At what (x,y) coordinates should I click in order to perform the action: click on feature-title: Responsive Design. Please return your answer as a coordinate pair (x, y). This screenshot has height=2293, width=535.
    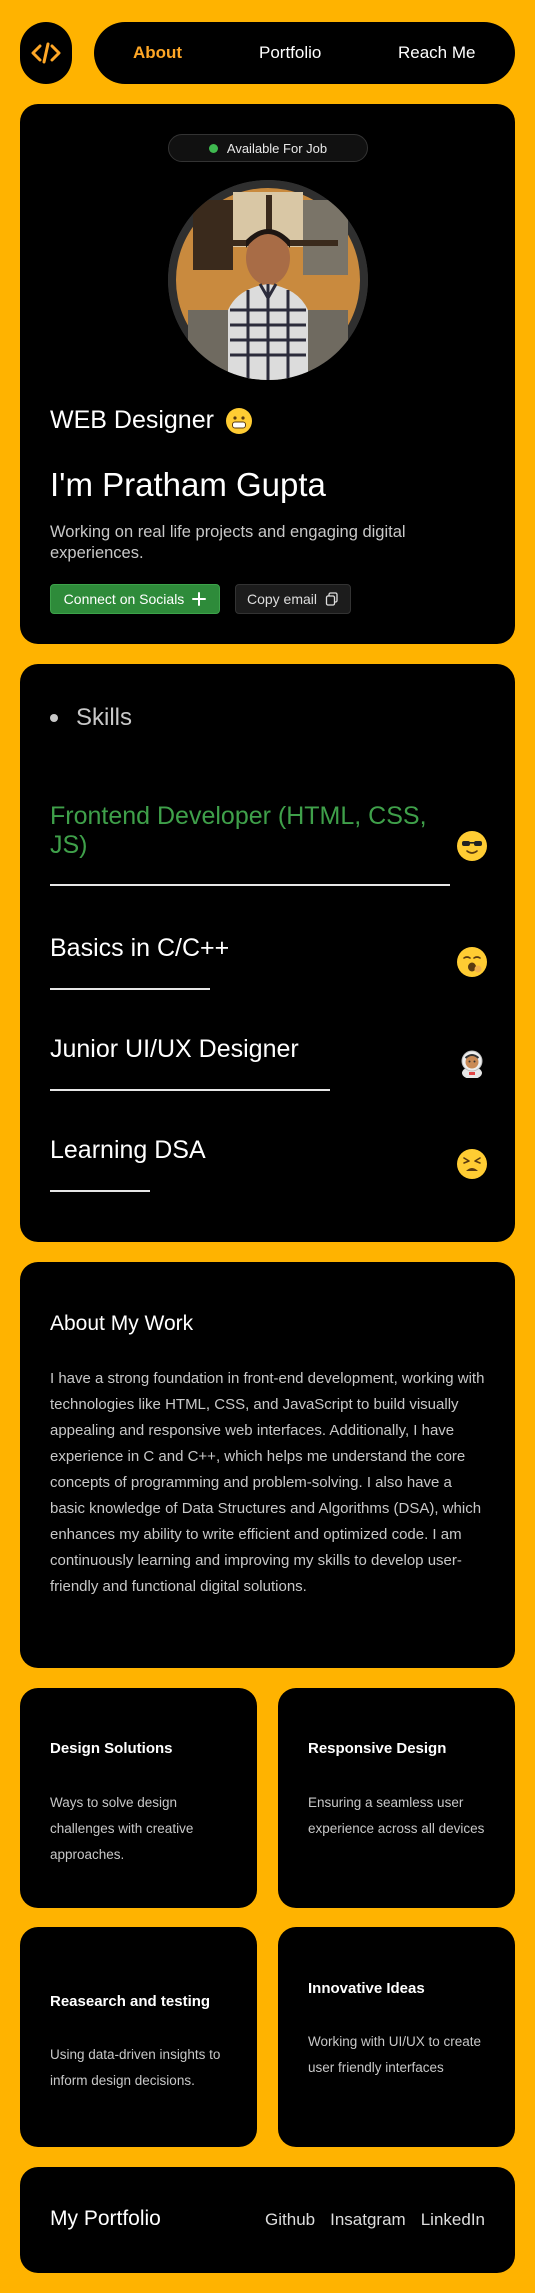
    Looking at the image, I should click on (377, 1748).